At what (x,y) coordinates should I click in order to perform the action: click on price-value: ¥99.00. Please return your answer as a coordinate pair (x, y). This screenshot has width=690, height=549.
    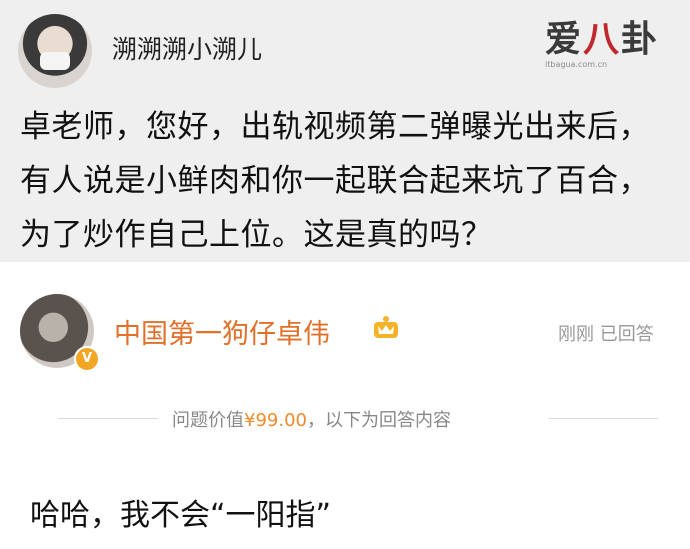
    Looking at the image, I should click on (275, 420).